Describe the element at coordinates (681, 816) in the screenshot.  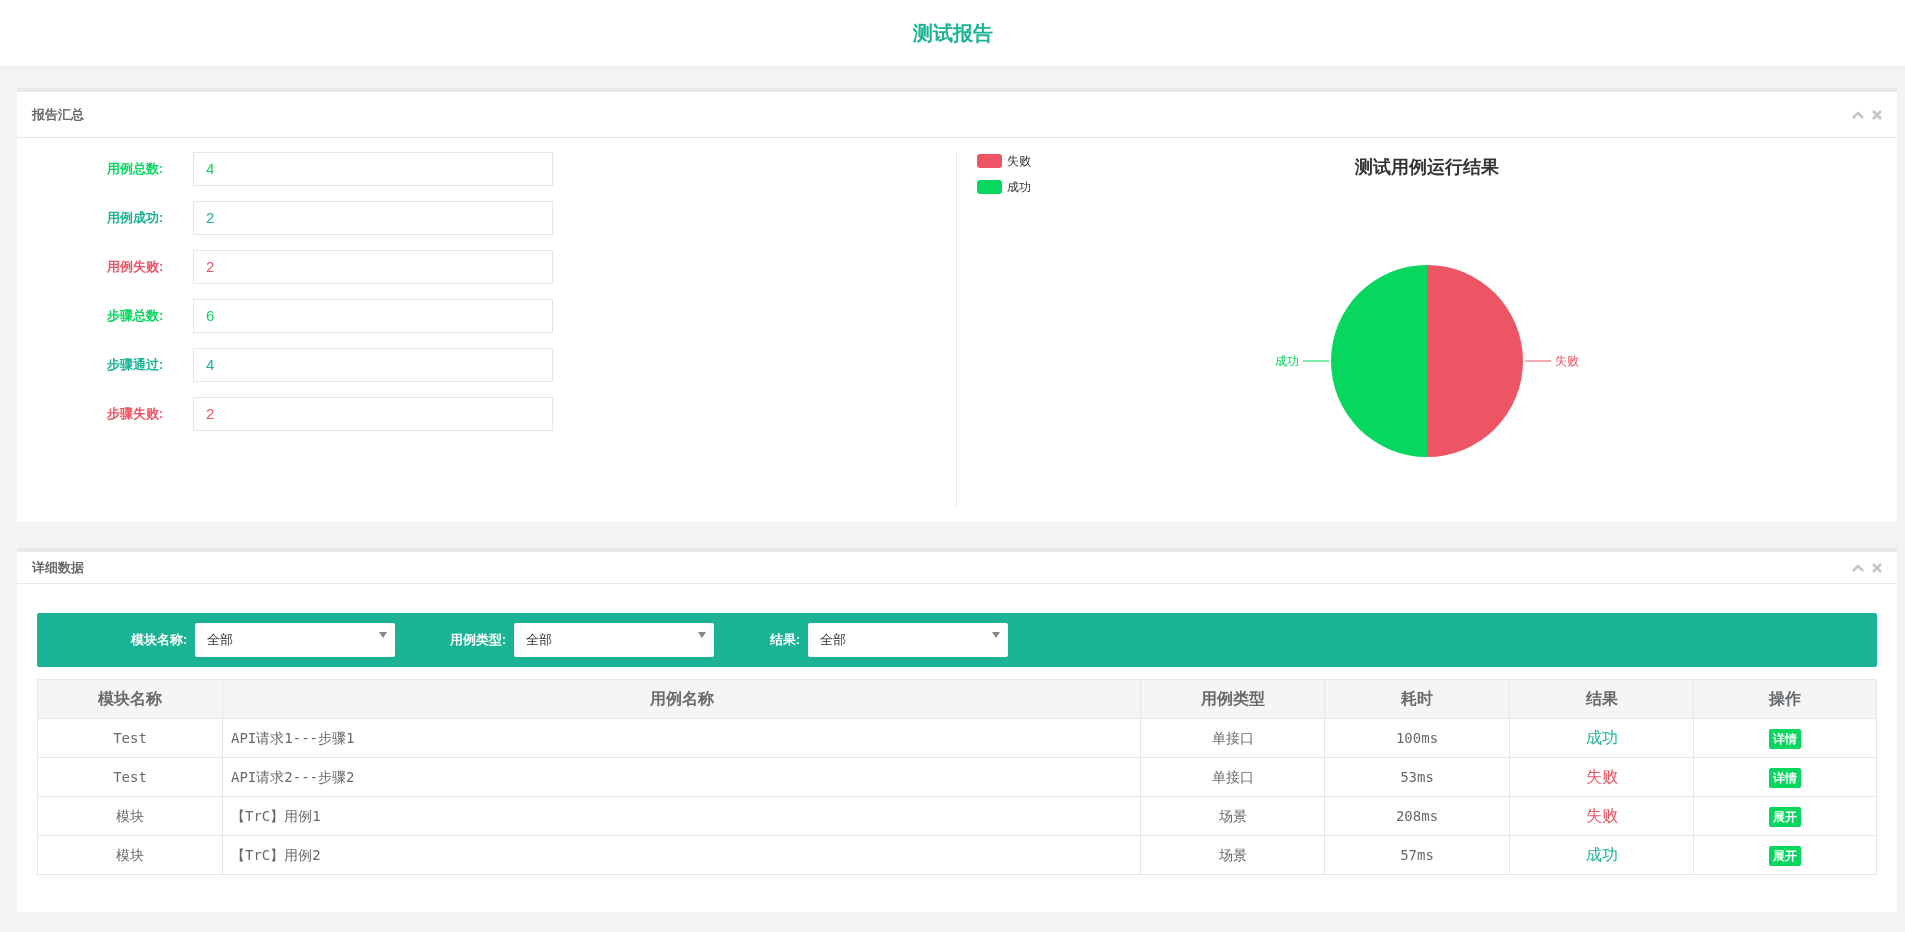
I see `table-cell: 【TrC】用例1` at that location.